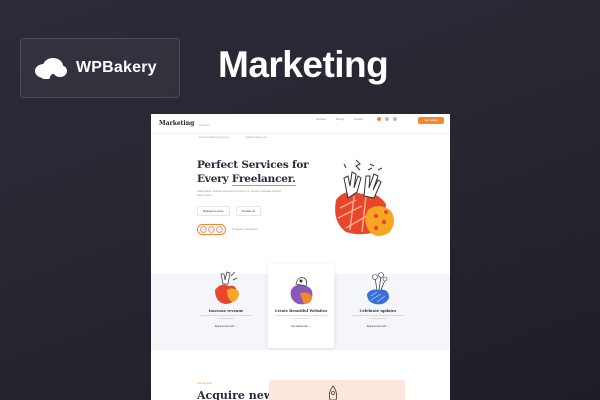 This screenshot has height=400, width=600. I want to click on hero-title-line2: Every Freelancer., so click(253, 179).